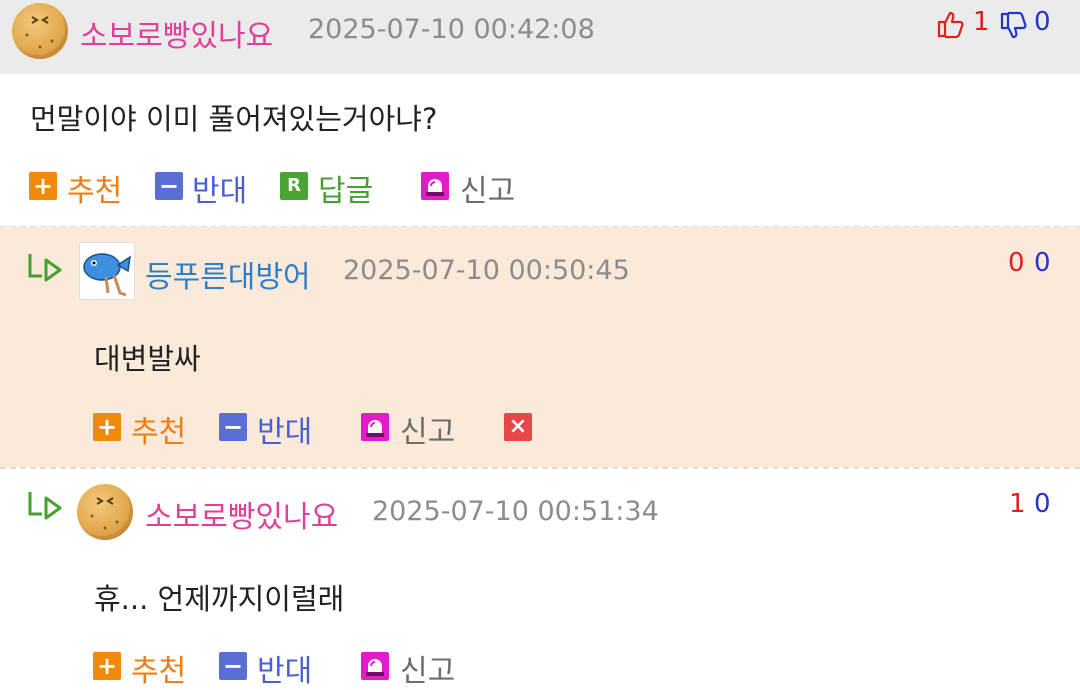 Image resolution: width=1080 pixels, height=690 pixels. What do you see at coordinates (147, 359) in the screenshot?
I see `comment-body: 대변발싸` at bounding box center [147, 359].